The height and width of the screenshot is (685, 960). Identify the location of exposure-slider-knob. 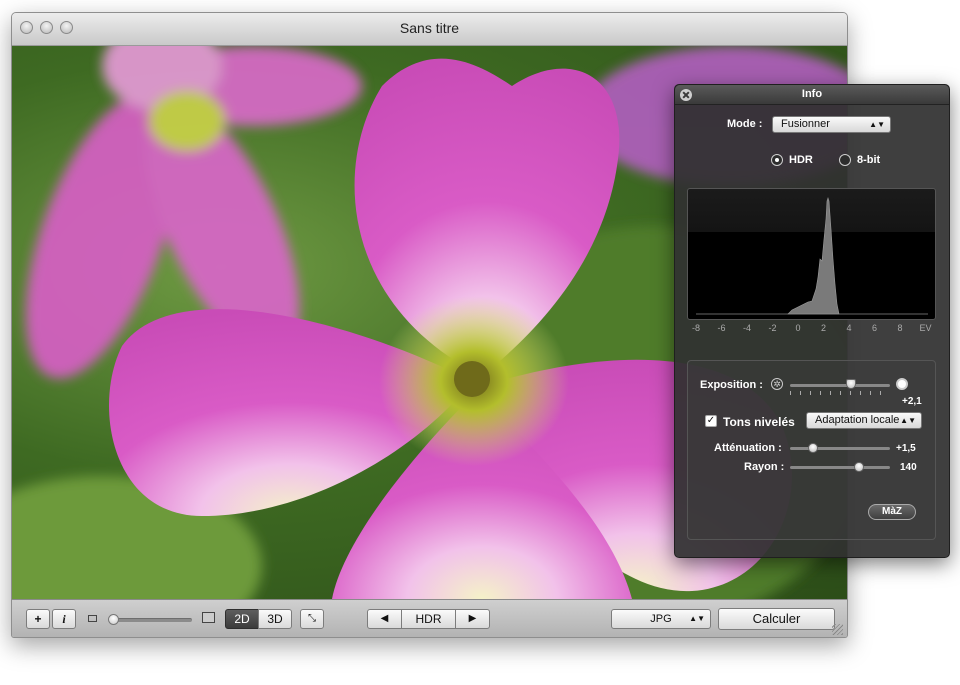
(851, 384).